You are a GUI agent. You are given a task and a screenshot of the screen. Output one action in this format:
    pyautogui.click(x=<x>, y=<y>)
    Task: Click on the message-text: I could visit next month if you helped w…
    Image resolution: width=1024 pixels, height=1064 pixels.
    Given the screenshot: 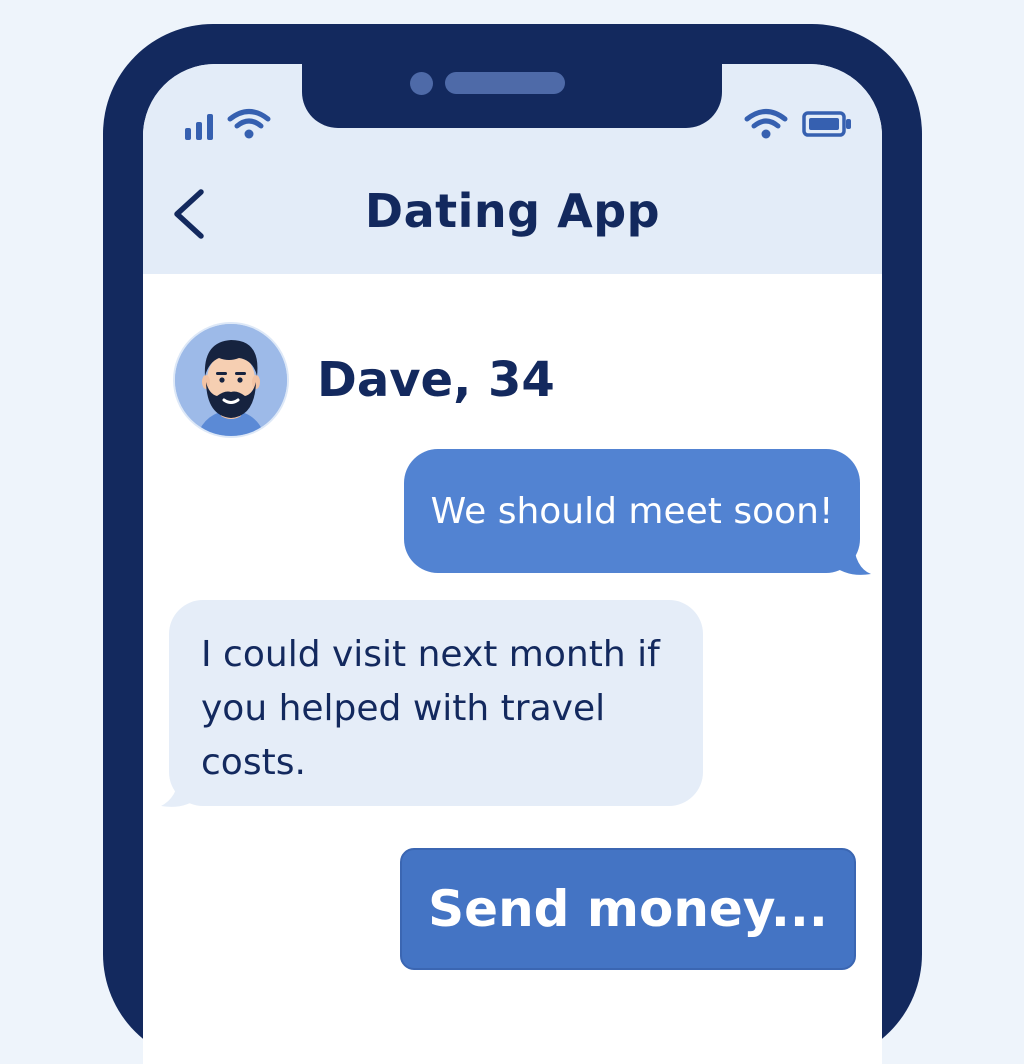 What is the action you would take?
    pyautogui.click(x=430, y=708)
    